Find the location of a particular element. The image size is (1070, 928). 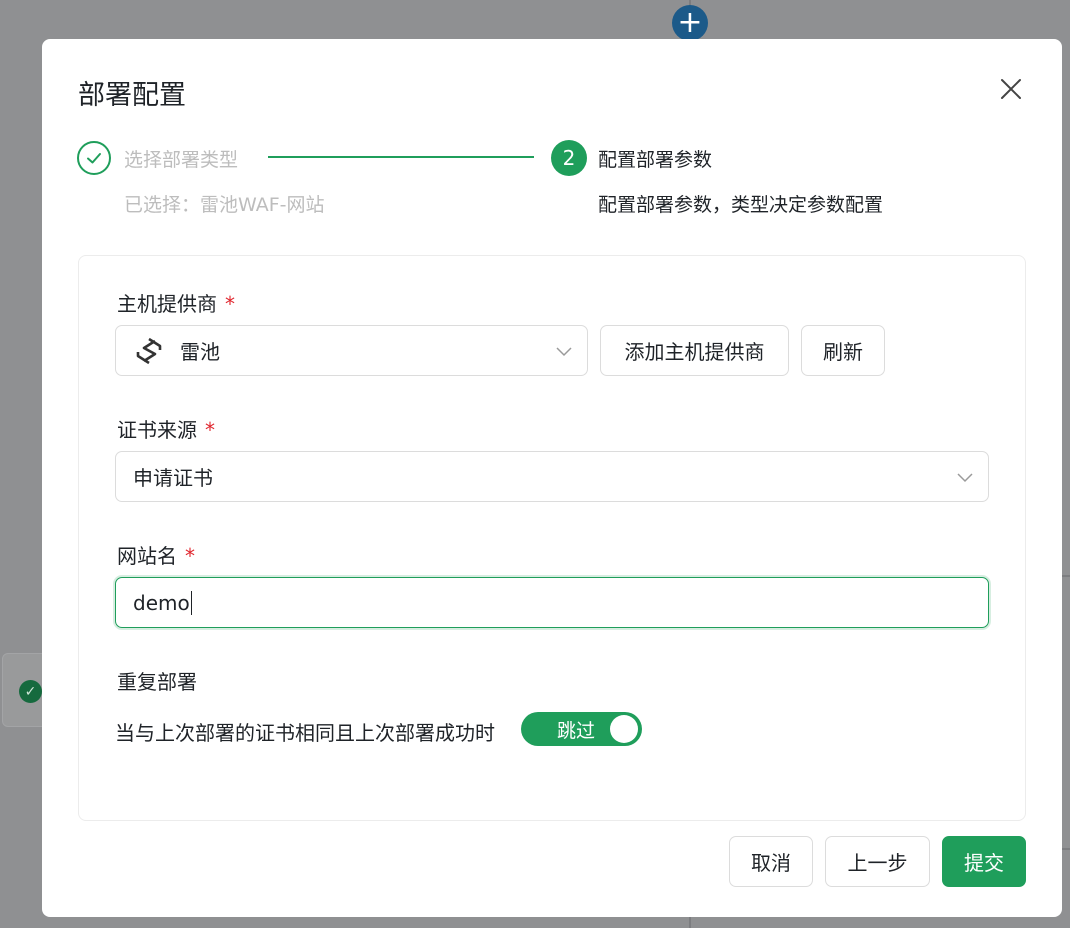

close-button is located at coordinates (1011, 89).